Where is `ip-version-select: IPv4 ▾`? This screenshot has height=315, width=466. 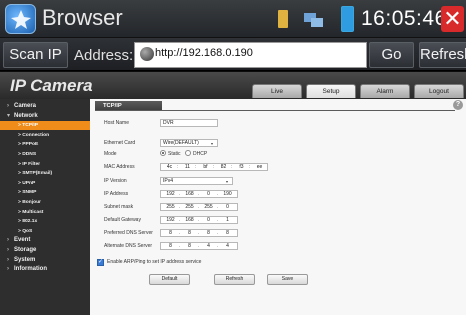
ip-version-select: IPv4 ▾ is located at coordinates (196, 181).